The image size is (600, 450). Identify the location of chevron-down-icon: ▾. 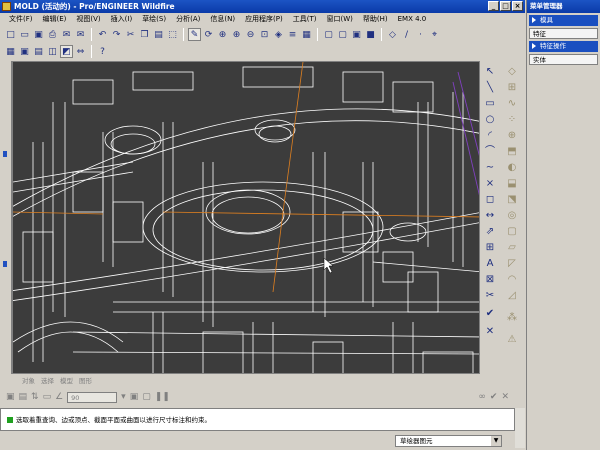
(123, 397).